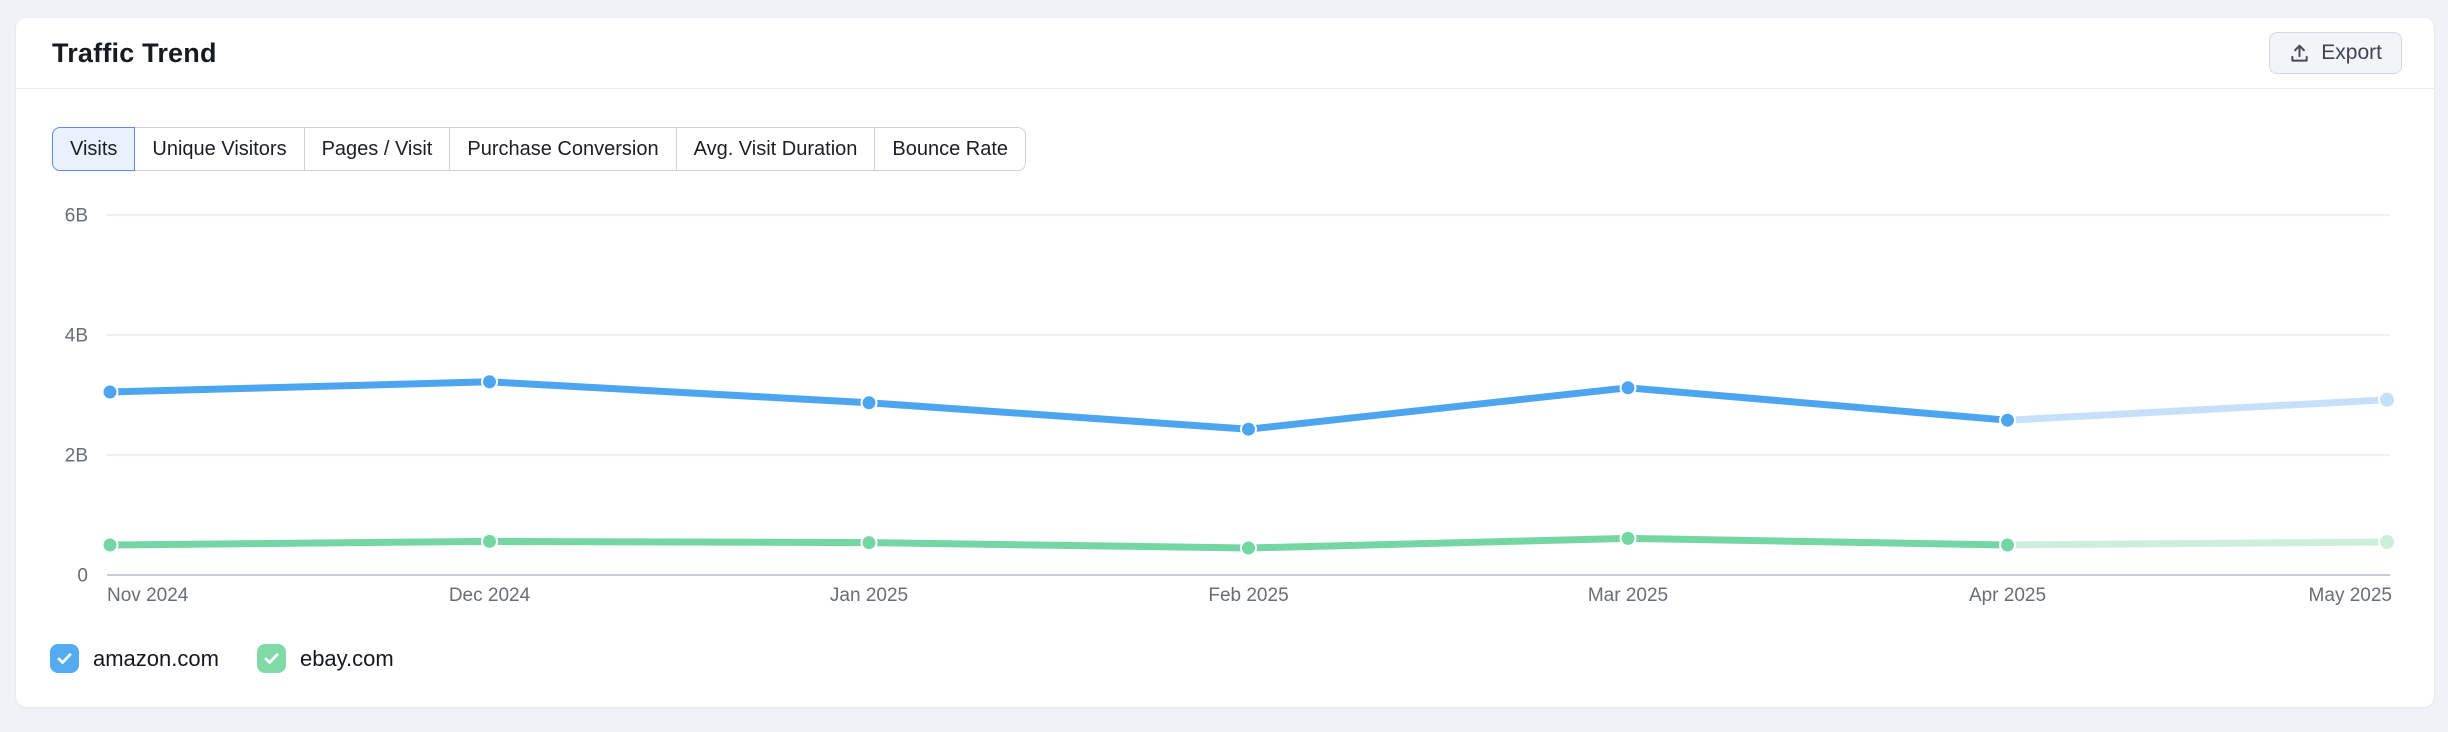  I want to click on tab-avg-visit-duration: Avg. Visit Duration, so click(775, 149).